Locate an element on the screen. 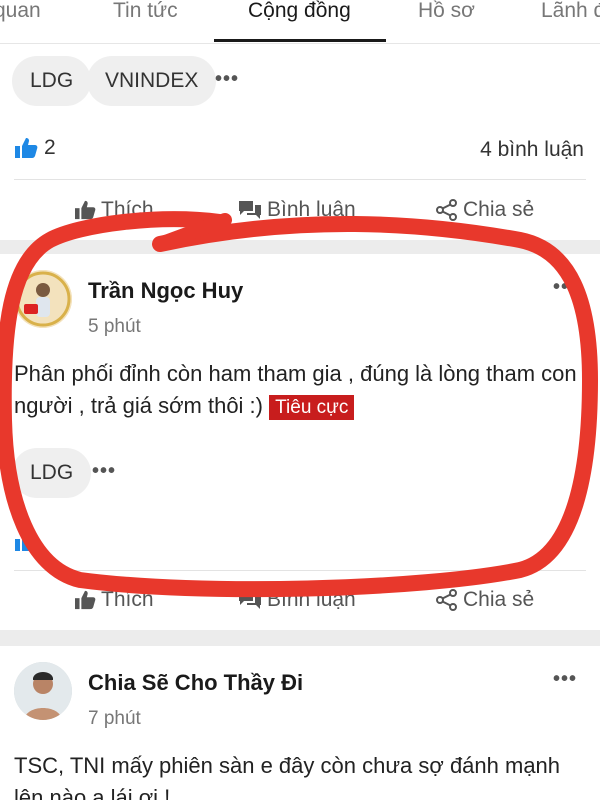  like-count: 2 is located at coordinates (35, 148).